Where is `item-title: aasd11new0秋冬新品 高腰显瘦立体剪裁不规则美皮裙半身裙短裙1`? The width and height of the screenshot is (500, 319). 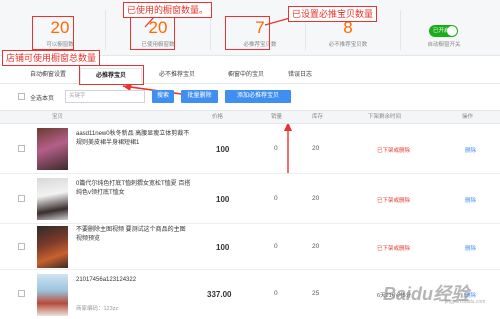 item-title: aasd11new0秋冬新品 高腰显瘦立体剪裁不规则美皮裙半身裙短裙1 is located at coordinates (133, 139).